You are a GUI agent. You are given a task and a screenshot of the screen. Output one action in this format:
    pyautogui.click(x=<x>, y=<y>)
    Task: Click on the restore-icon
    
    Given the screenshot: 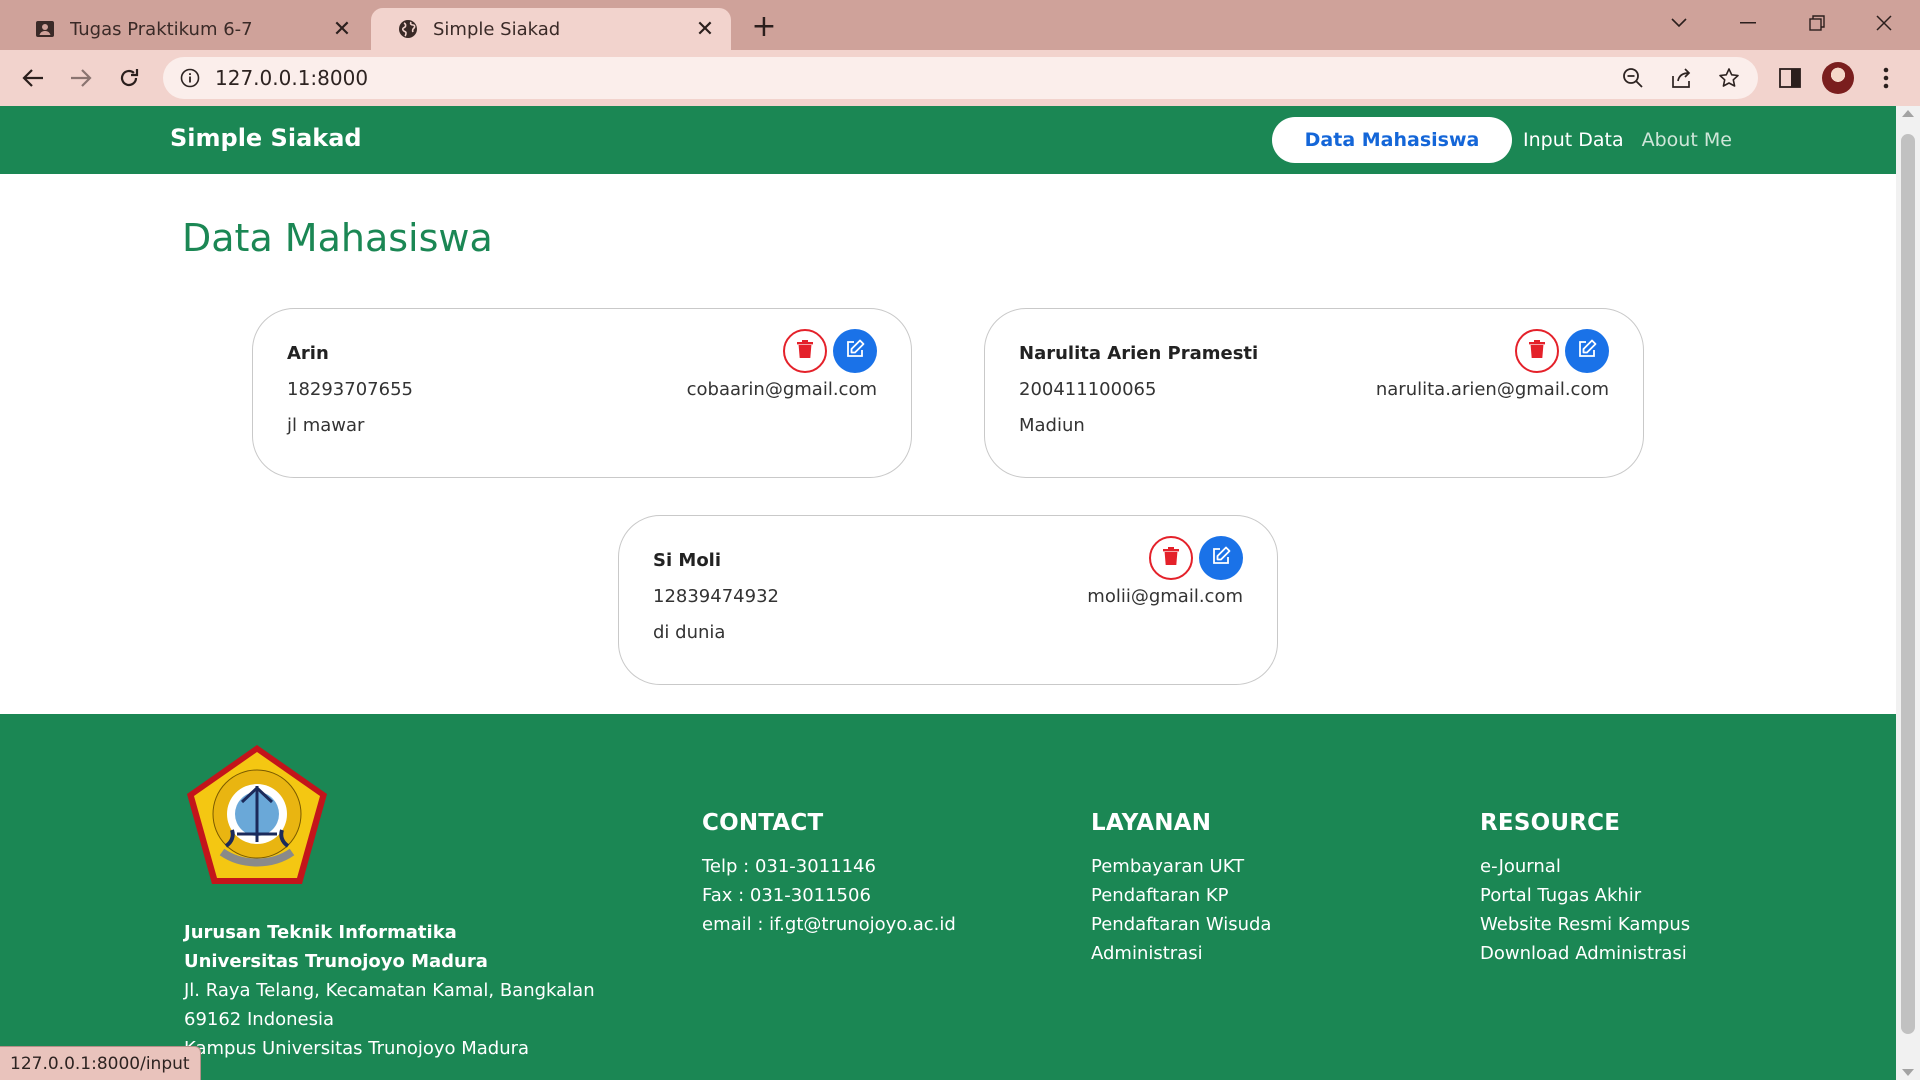 What is the action you would take?
    pyautogui.click(x=1817, y=23)
    